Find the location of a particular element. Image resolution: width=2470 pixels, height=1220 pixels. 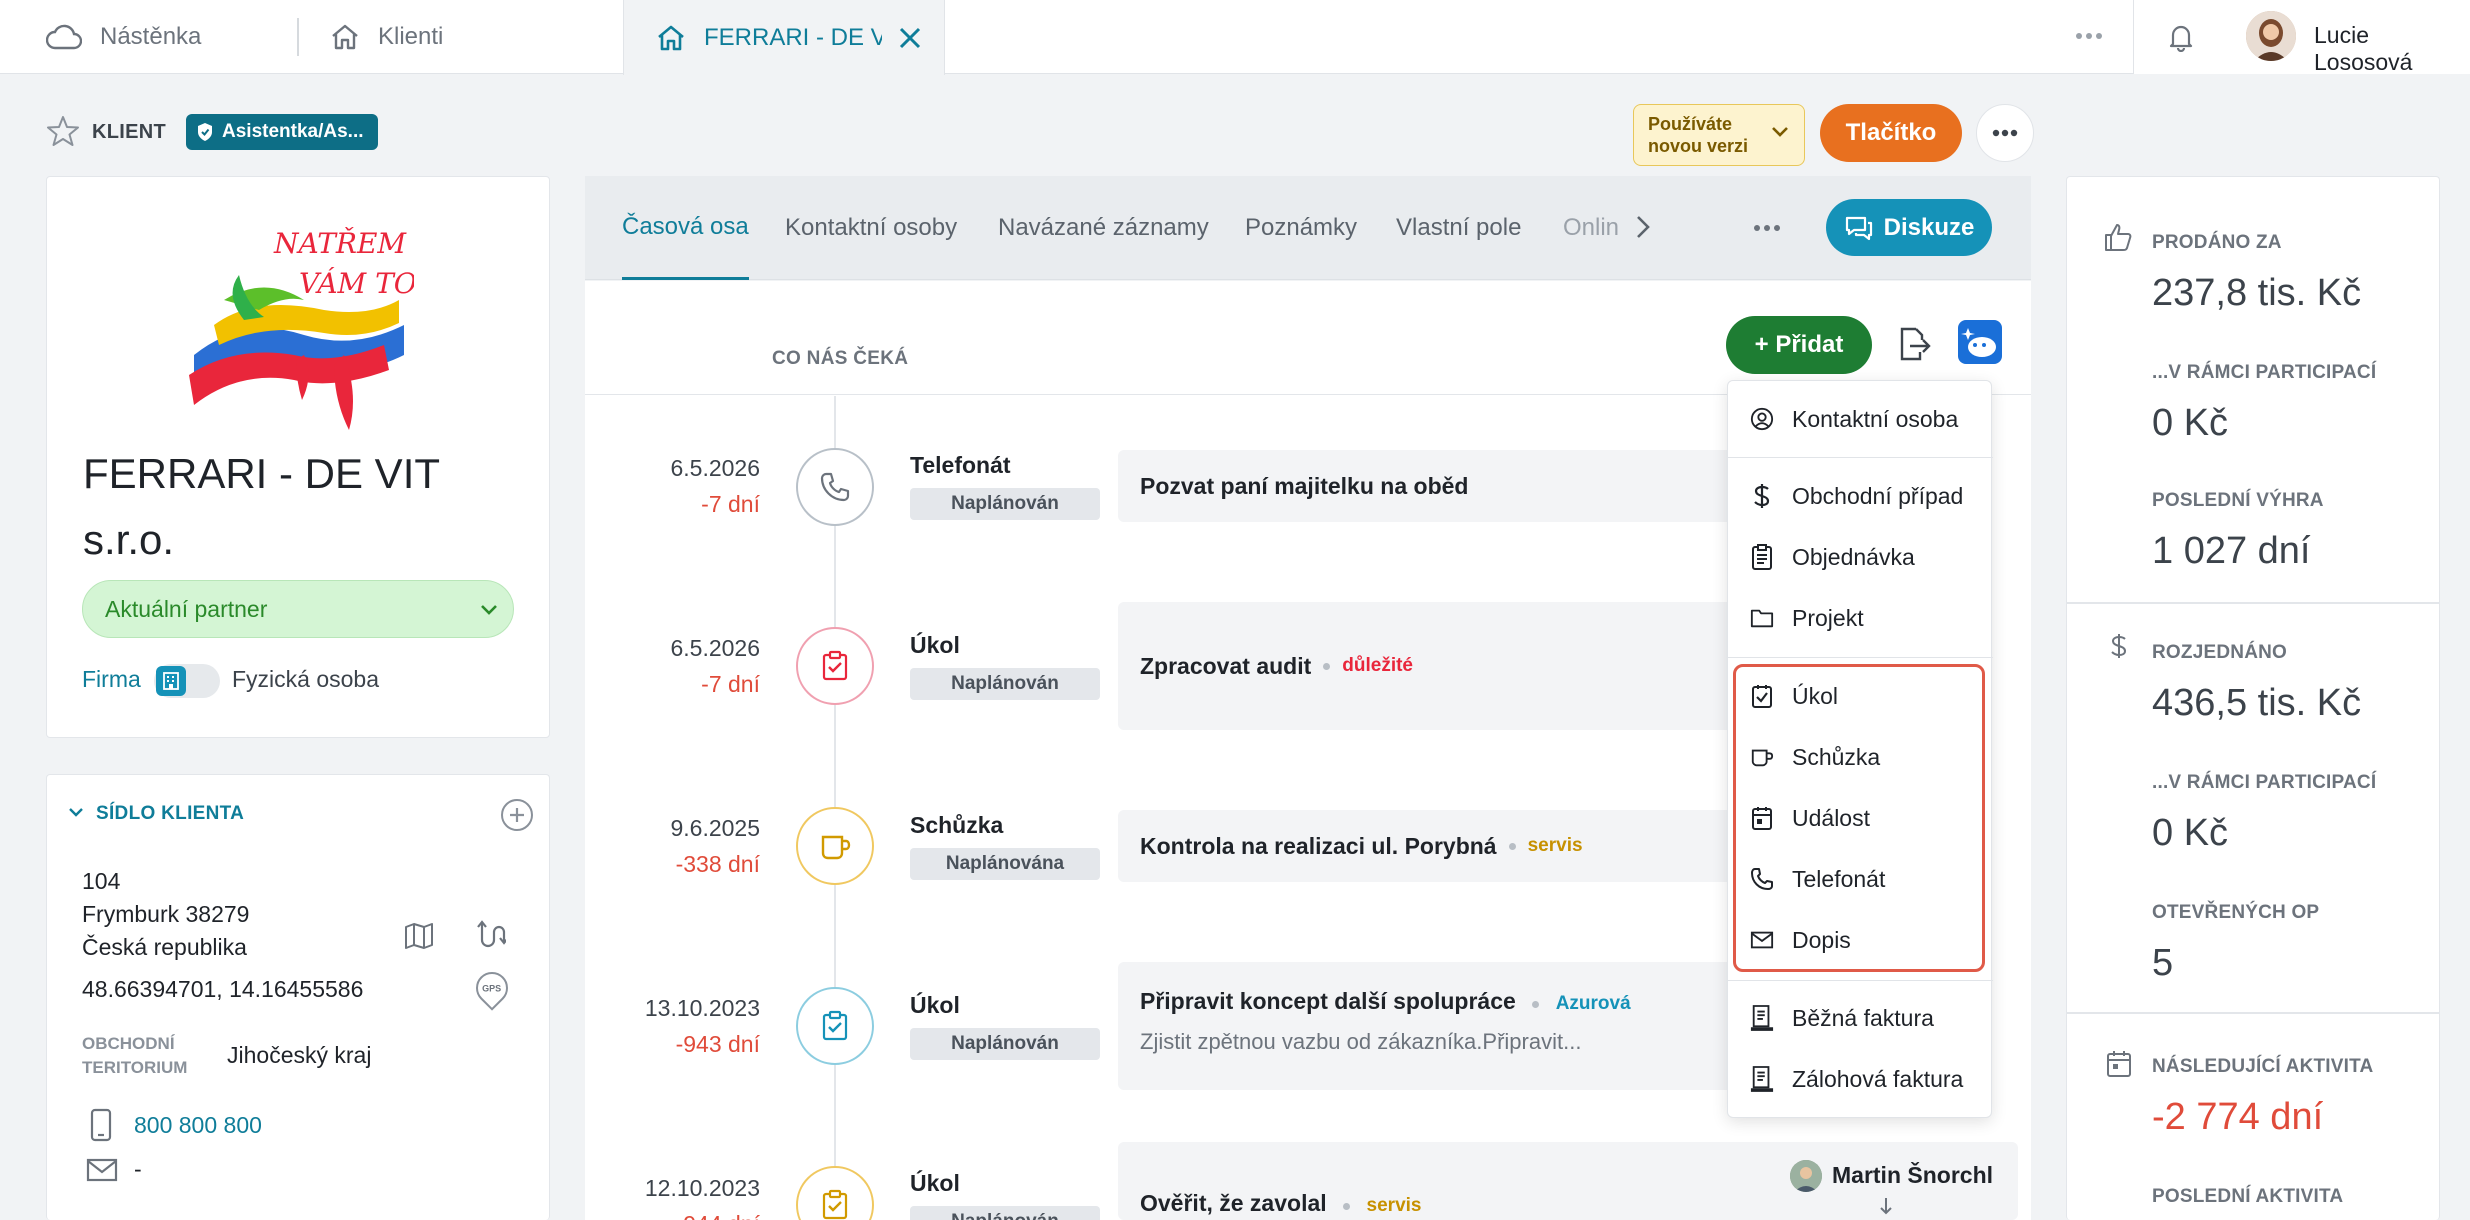

menu-item-label: Běžná faktura is located at coordinates (1863, 1017).